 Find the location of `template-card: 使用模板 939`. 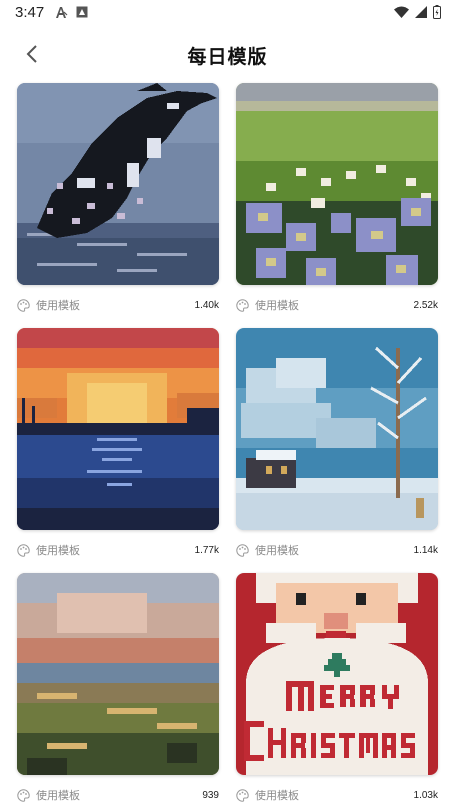

template-card: 使用模板 939 is located at coordinates (118, 690).